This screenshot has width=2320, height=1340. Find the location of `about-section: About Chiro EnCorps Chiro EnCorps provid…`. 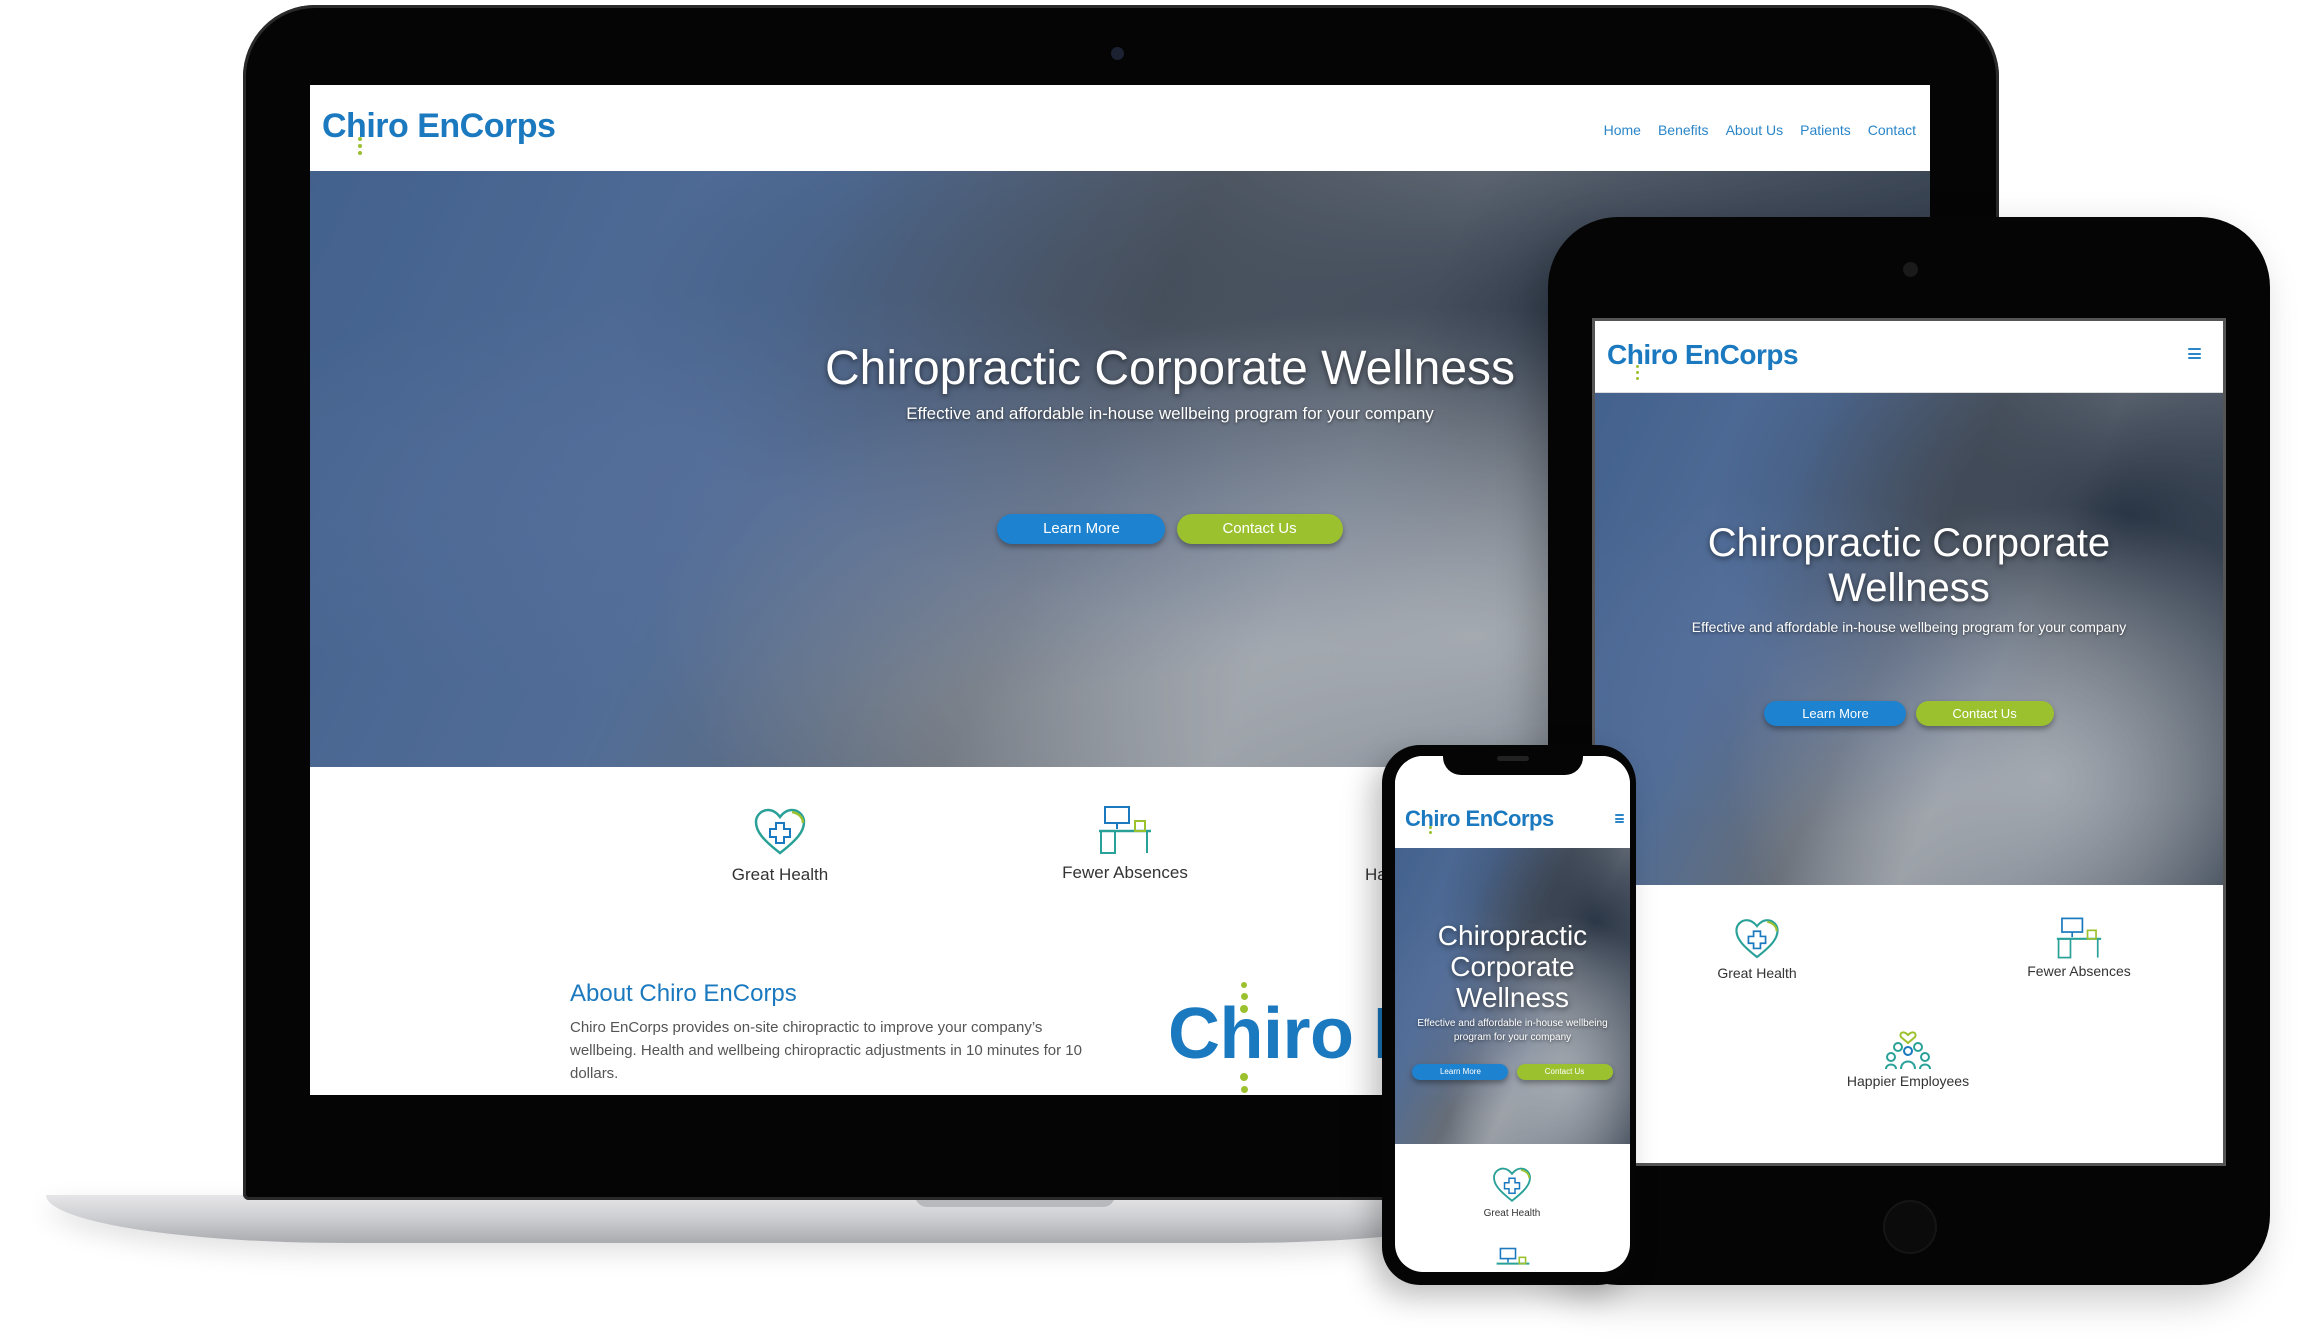

about-section: About Chiro EnCorps Chiro EnCorps provid… is located at coordinates (830, 1032).